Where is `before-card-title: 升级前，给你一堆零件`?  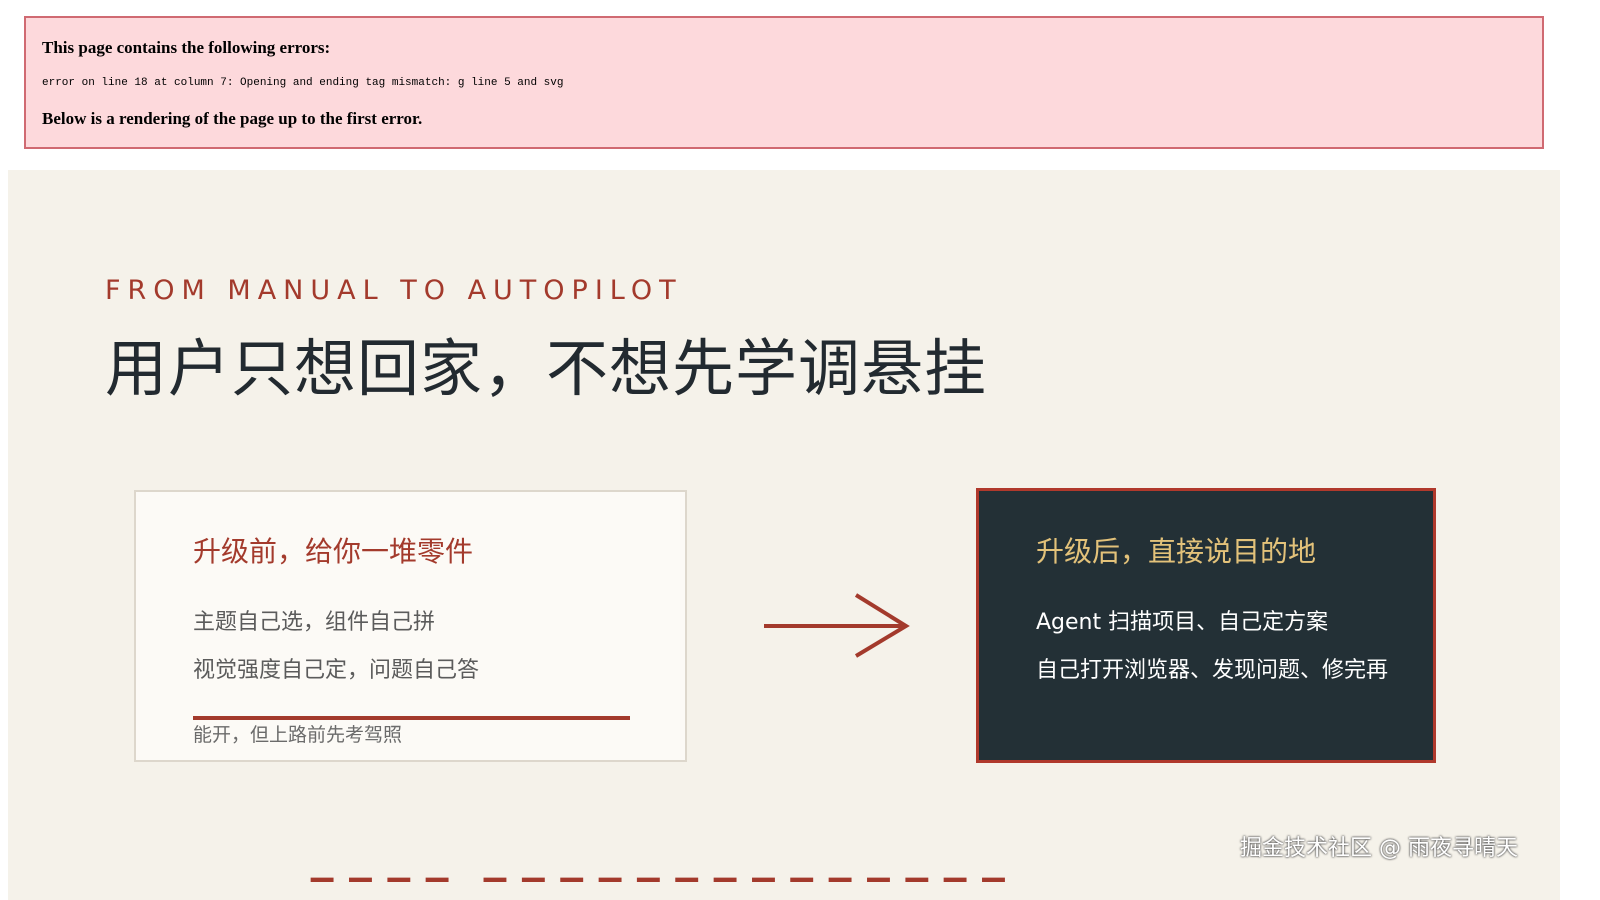 before-card-title: 升级前，给你一堆零件 is located at coordinates (333, 551).